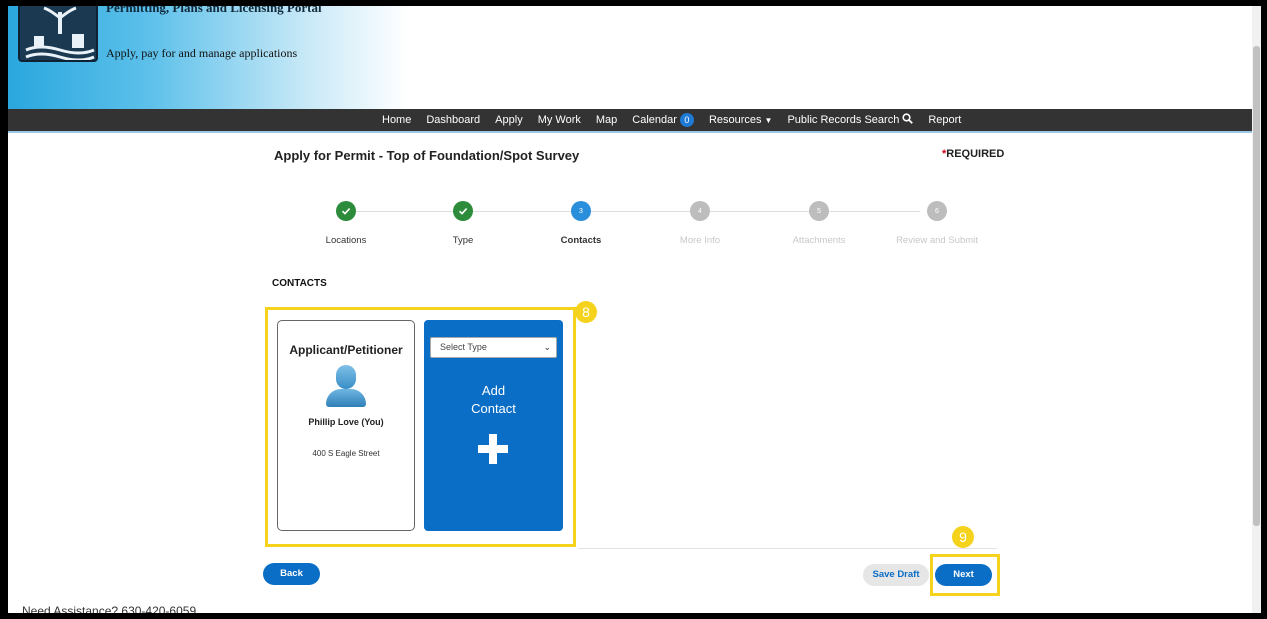 This screenshot has width=1267, height=619. Describe the element at coordinates (346, 453) in the screenshot. I see `contact-address: 400 S Eagle Street` at that location.